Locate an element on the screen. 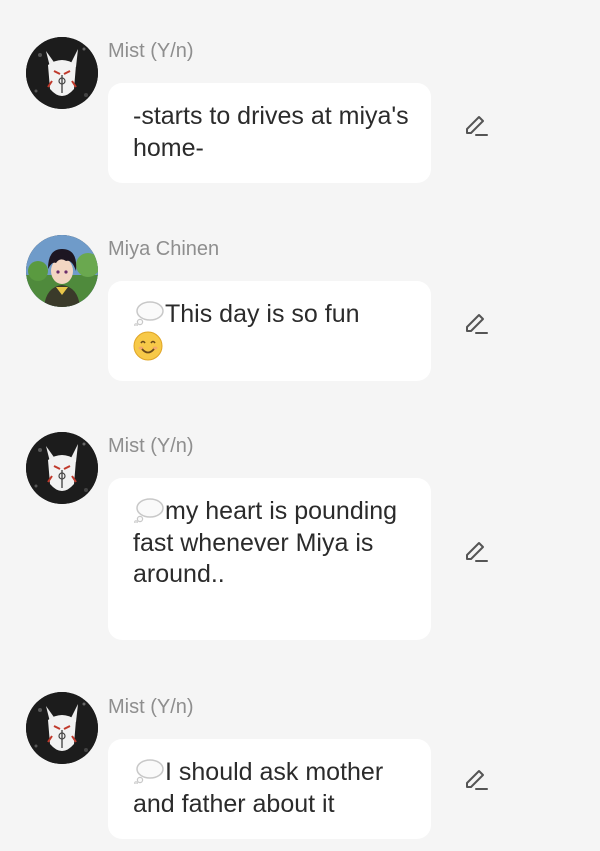  message-text: This day is so fun is located at coordinates (262, 314).